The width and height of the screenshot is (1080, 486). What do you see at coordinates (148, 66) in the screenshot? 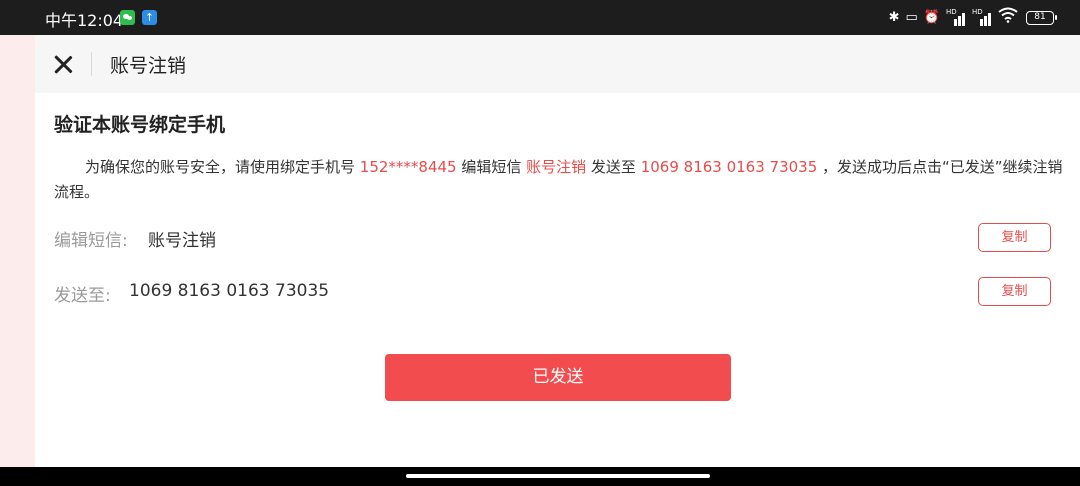
I see `page-title: 账号注销` at bounding box center [148, 66].